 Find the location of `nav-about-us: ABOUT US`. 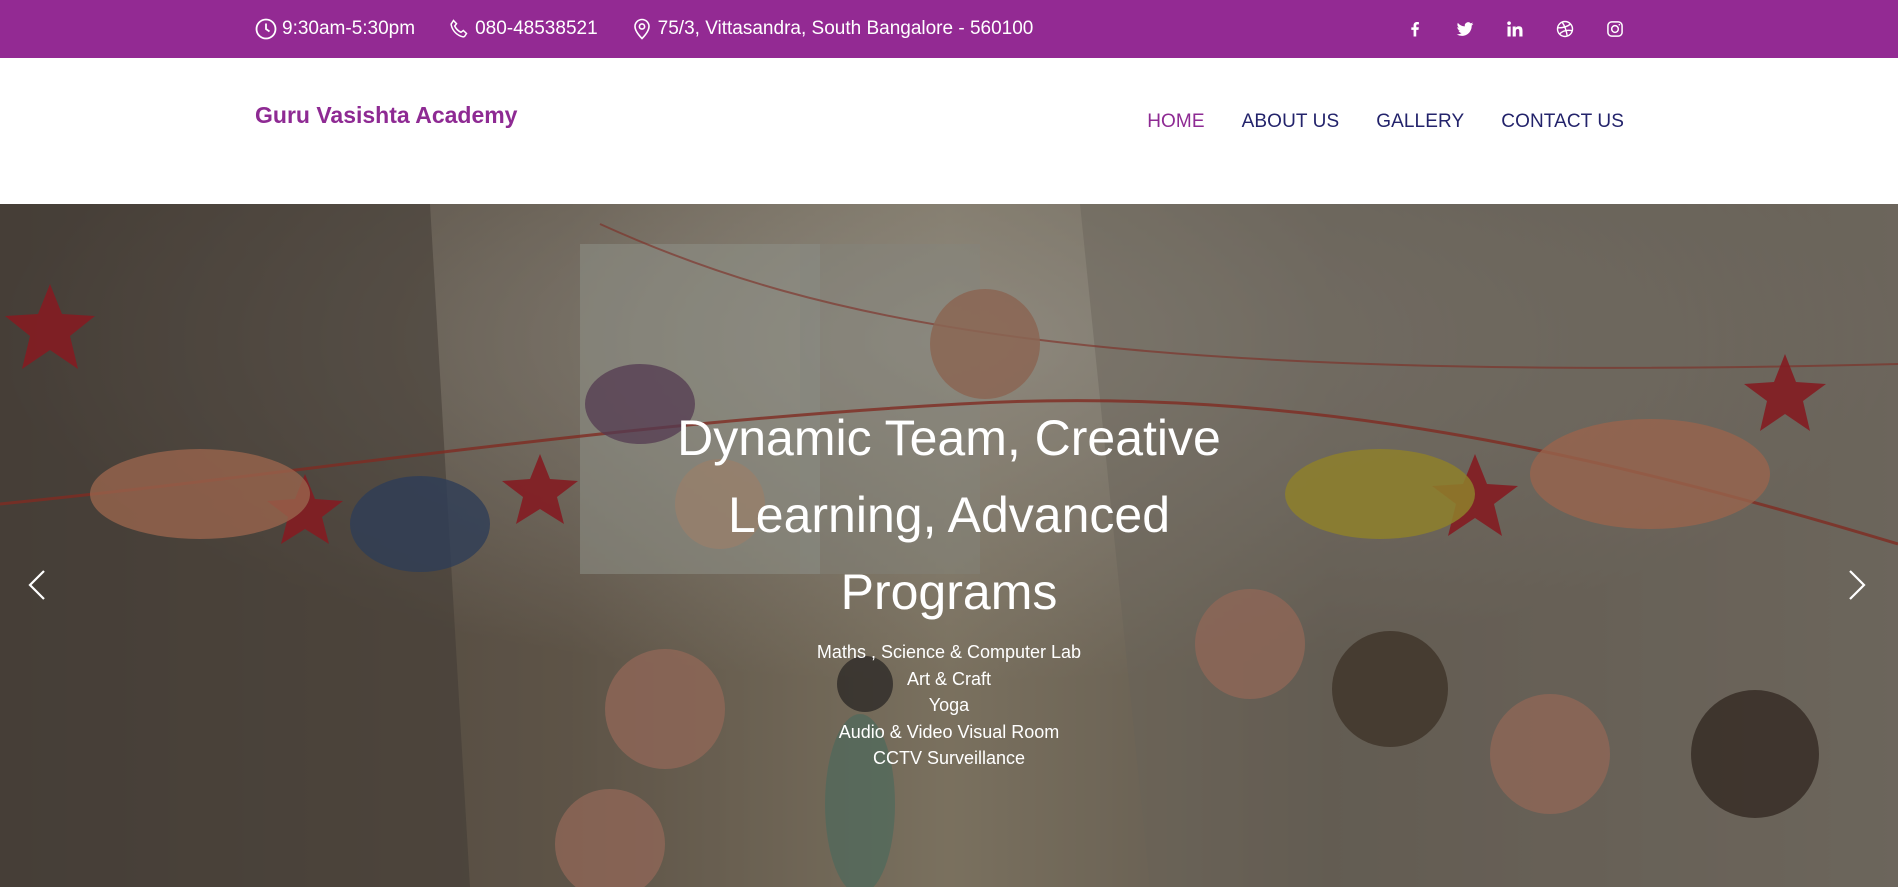

nav-about-us: ABOUT US is located at coordinates (1291, 122).